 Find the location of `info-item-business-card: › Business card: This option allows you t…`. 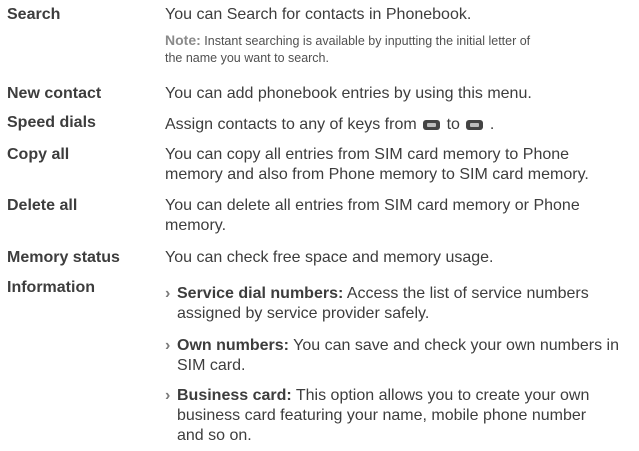

info-item-business-card: › Business card: This option allows you t… is located at coordinates (400, 416).